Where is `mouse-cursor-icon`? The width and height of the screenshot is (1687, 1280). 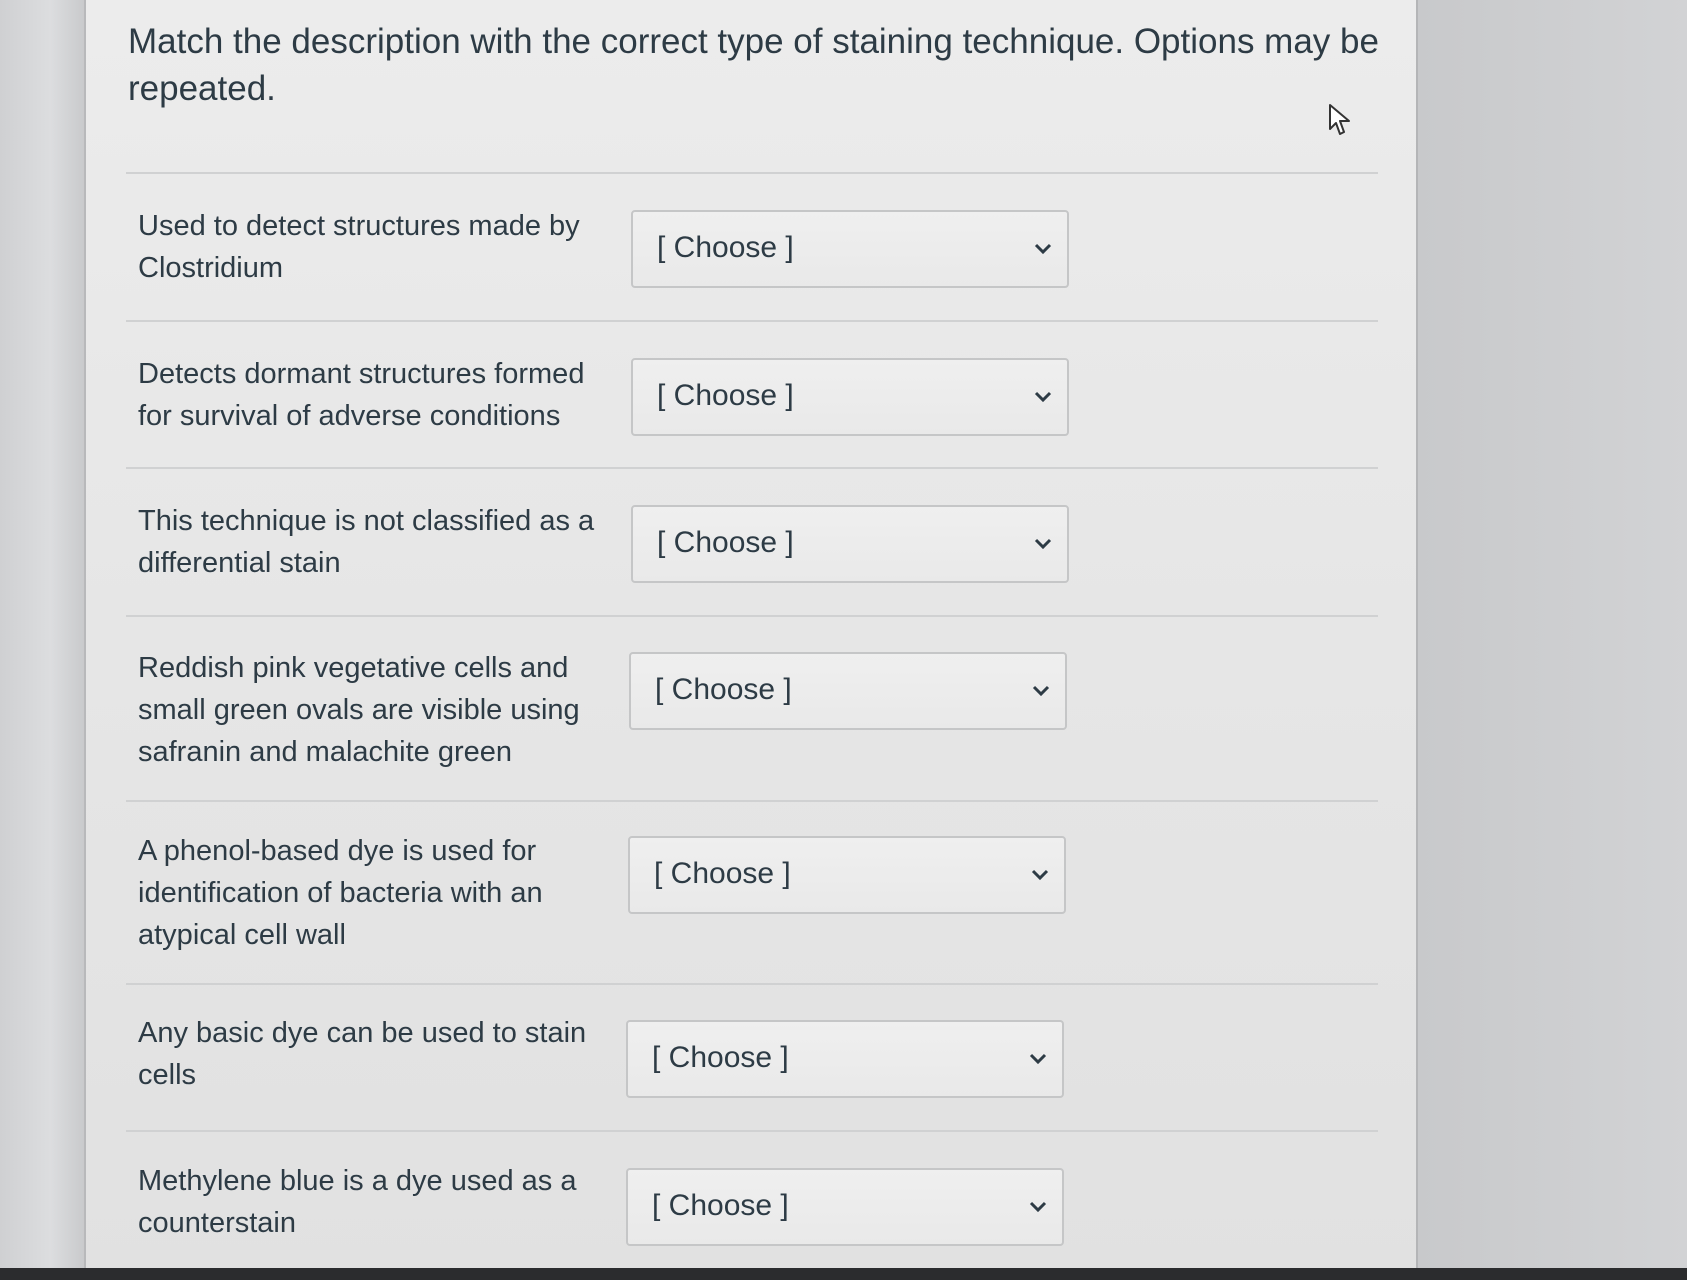 mouse-cursor-icon is located at coordinates (1339, 119).